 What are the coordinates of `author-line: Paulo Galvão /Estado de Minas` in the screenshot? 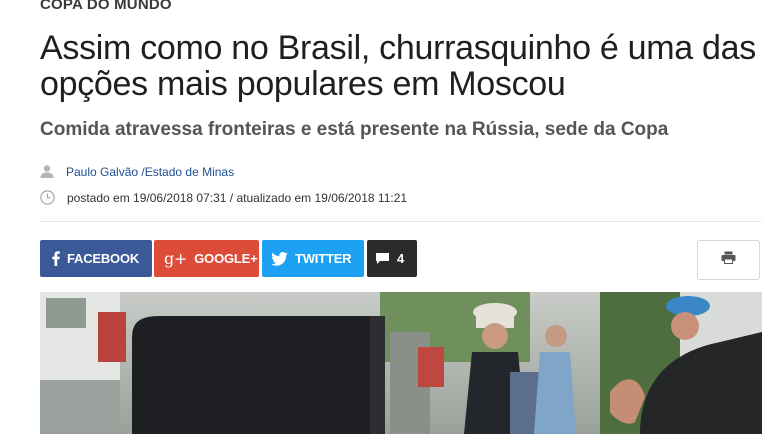 It's located at (137, 172).